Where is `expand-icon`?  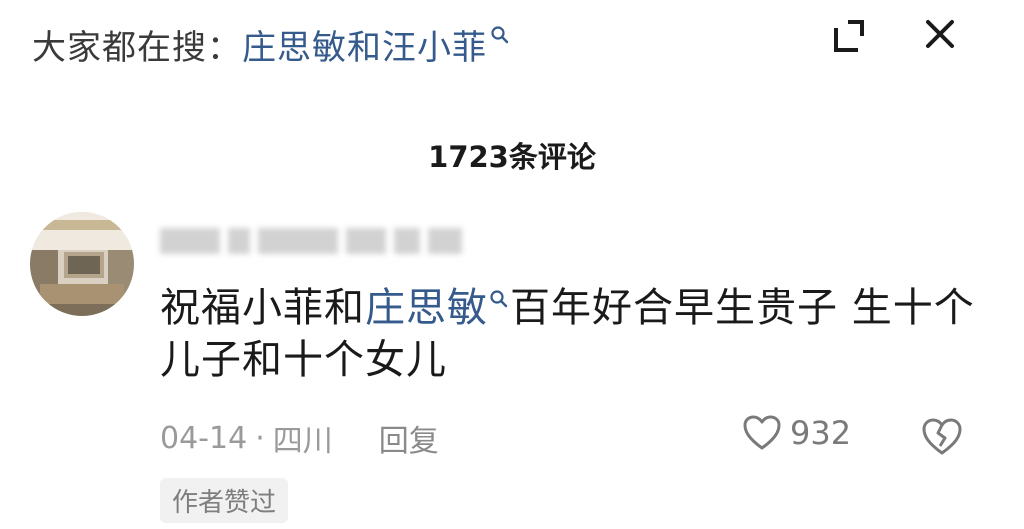
expand-icon is located at coordinates (848, 36).